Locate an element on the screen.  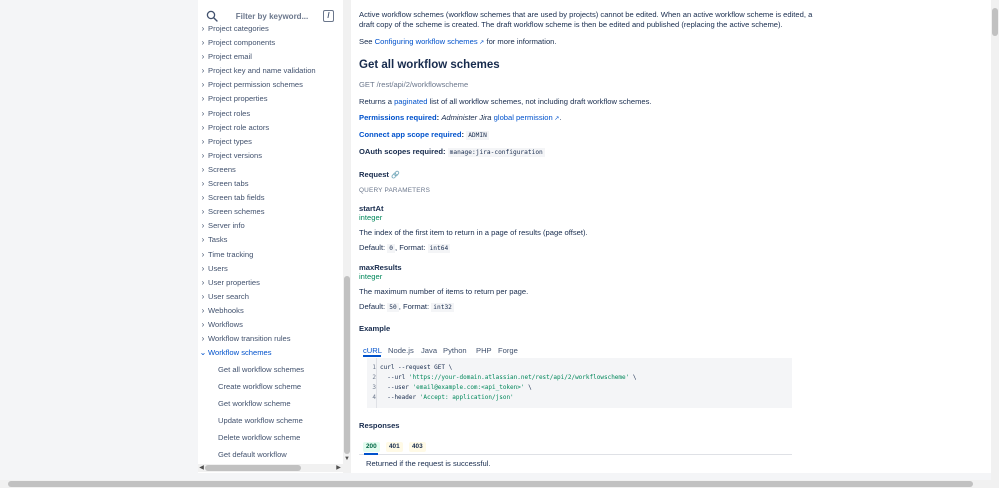
sub-item-label: Delete workflow scheme is located at coordinates (259, 438).